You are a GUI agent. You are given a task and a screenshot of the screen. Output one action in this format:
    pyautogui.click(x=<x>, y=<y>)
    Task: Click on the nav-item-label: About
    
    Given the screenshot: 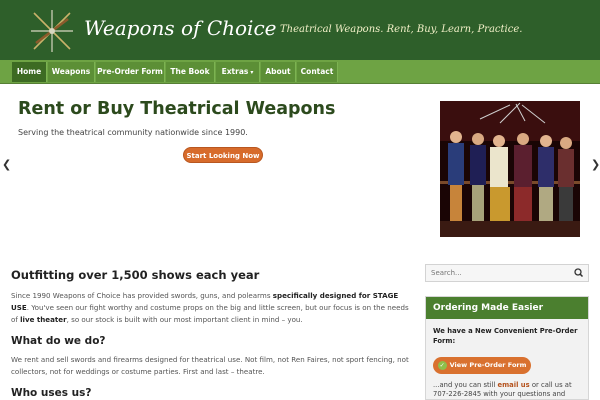 What is the action you would take?
    pyautogui.click(x=278, y=71)
    